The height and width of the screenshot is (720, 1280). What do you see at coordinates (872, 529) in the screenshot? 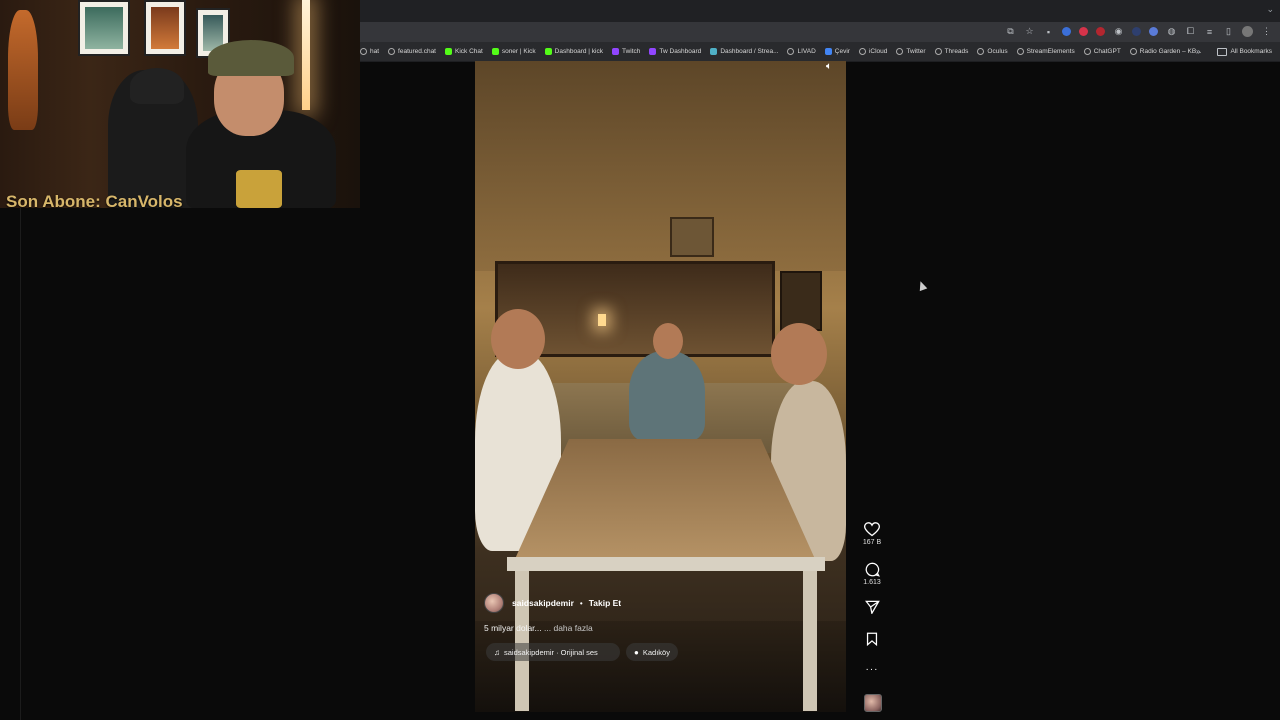
I see `heart-icon` at bounding box center [872, 529].